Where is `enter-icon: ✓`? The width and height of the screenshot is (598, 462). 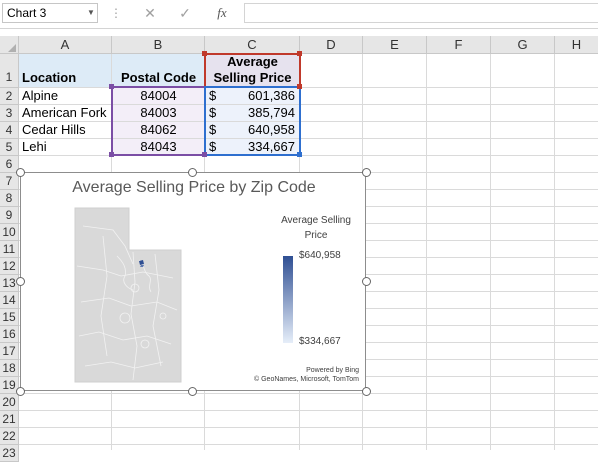 enter-icon: ✓ is located at coordinates (185, 13).